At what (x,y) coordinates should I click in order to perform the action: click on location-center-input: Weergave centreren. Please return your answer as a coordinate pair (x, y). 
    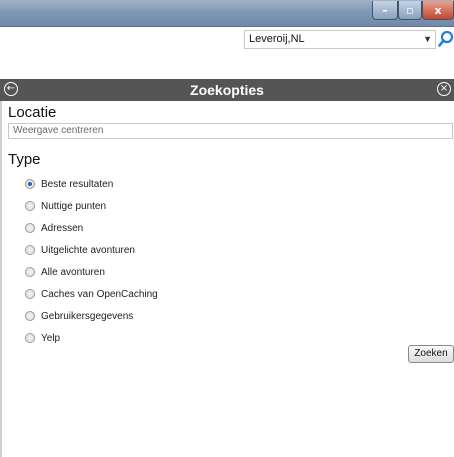
    Looking at the image, I should click on (230, 131).